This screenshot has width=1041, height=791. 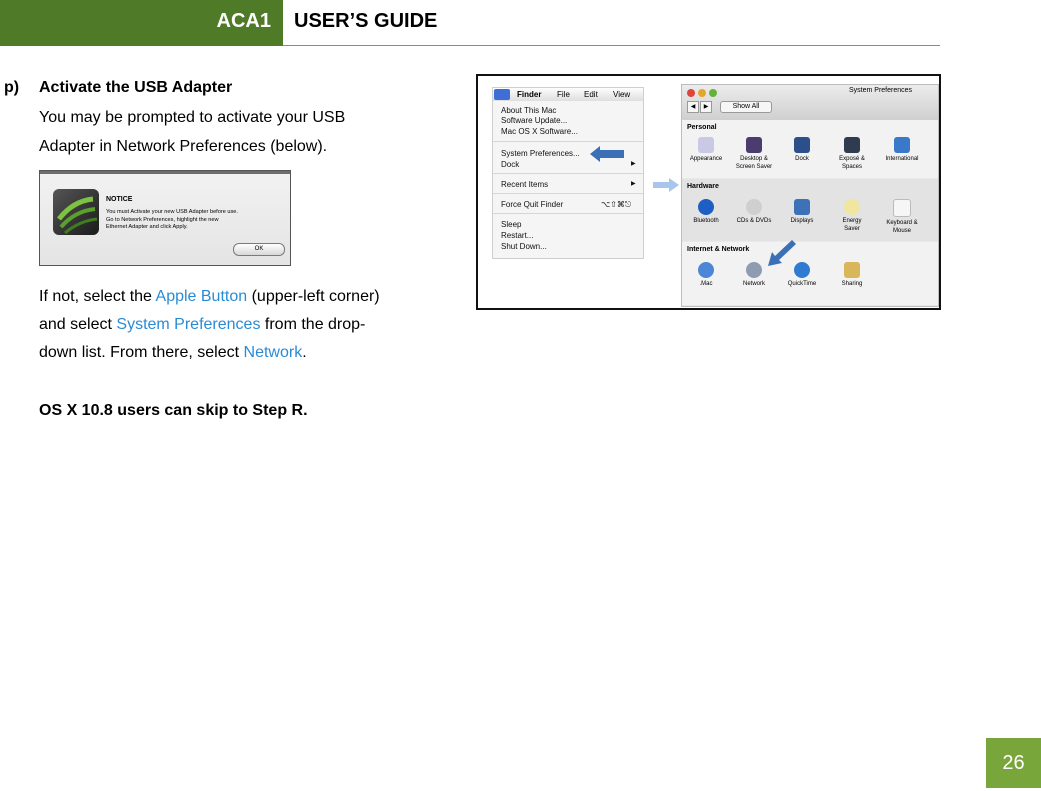 I want to click on pref-label: Exposé & Spaces, so click(x=852, y=163).